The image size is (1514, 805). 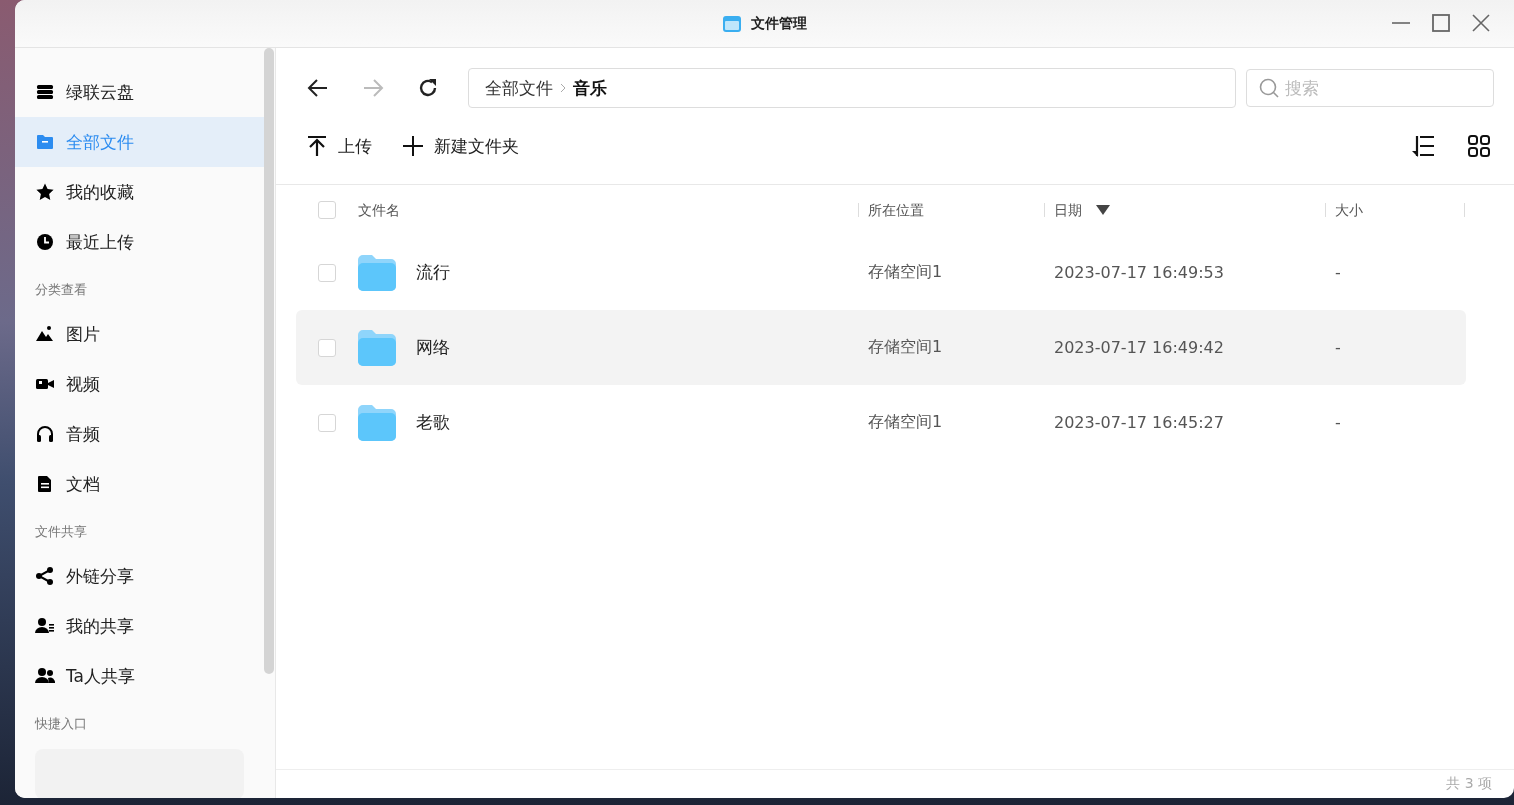 I want to click on section-heading: 文件共享, so click(x=61, y=532).